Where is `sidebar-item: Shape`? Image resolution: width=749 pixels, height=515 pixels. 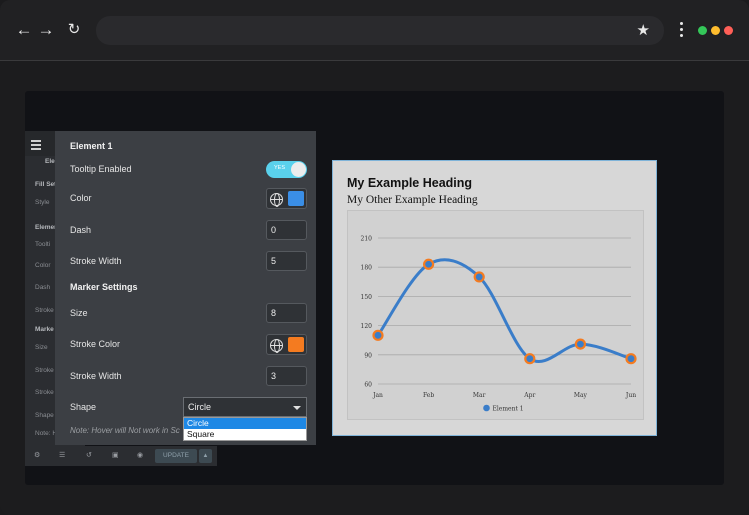 sidebar-item: Shape is located at coordinates (44, 415).